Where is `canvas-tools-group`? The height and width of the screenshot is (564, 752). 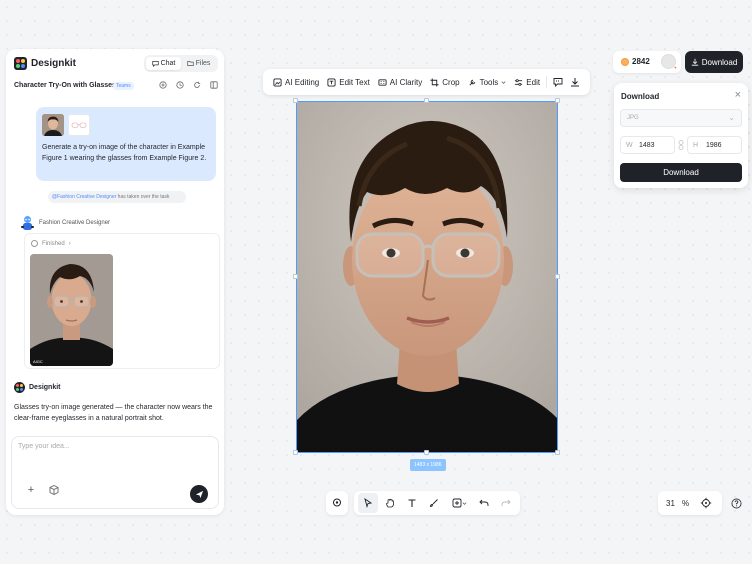 canvas-tools-group is located at coordinates (437, 503).